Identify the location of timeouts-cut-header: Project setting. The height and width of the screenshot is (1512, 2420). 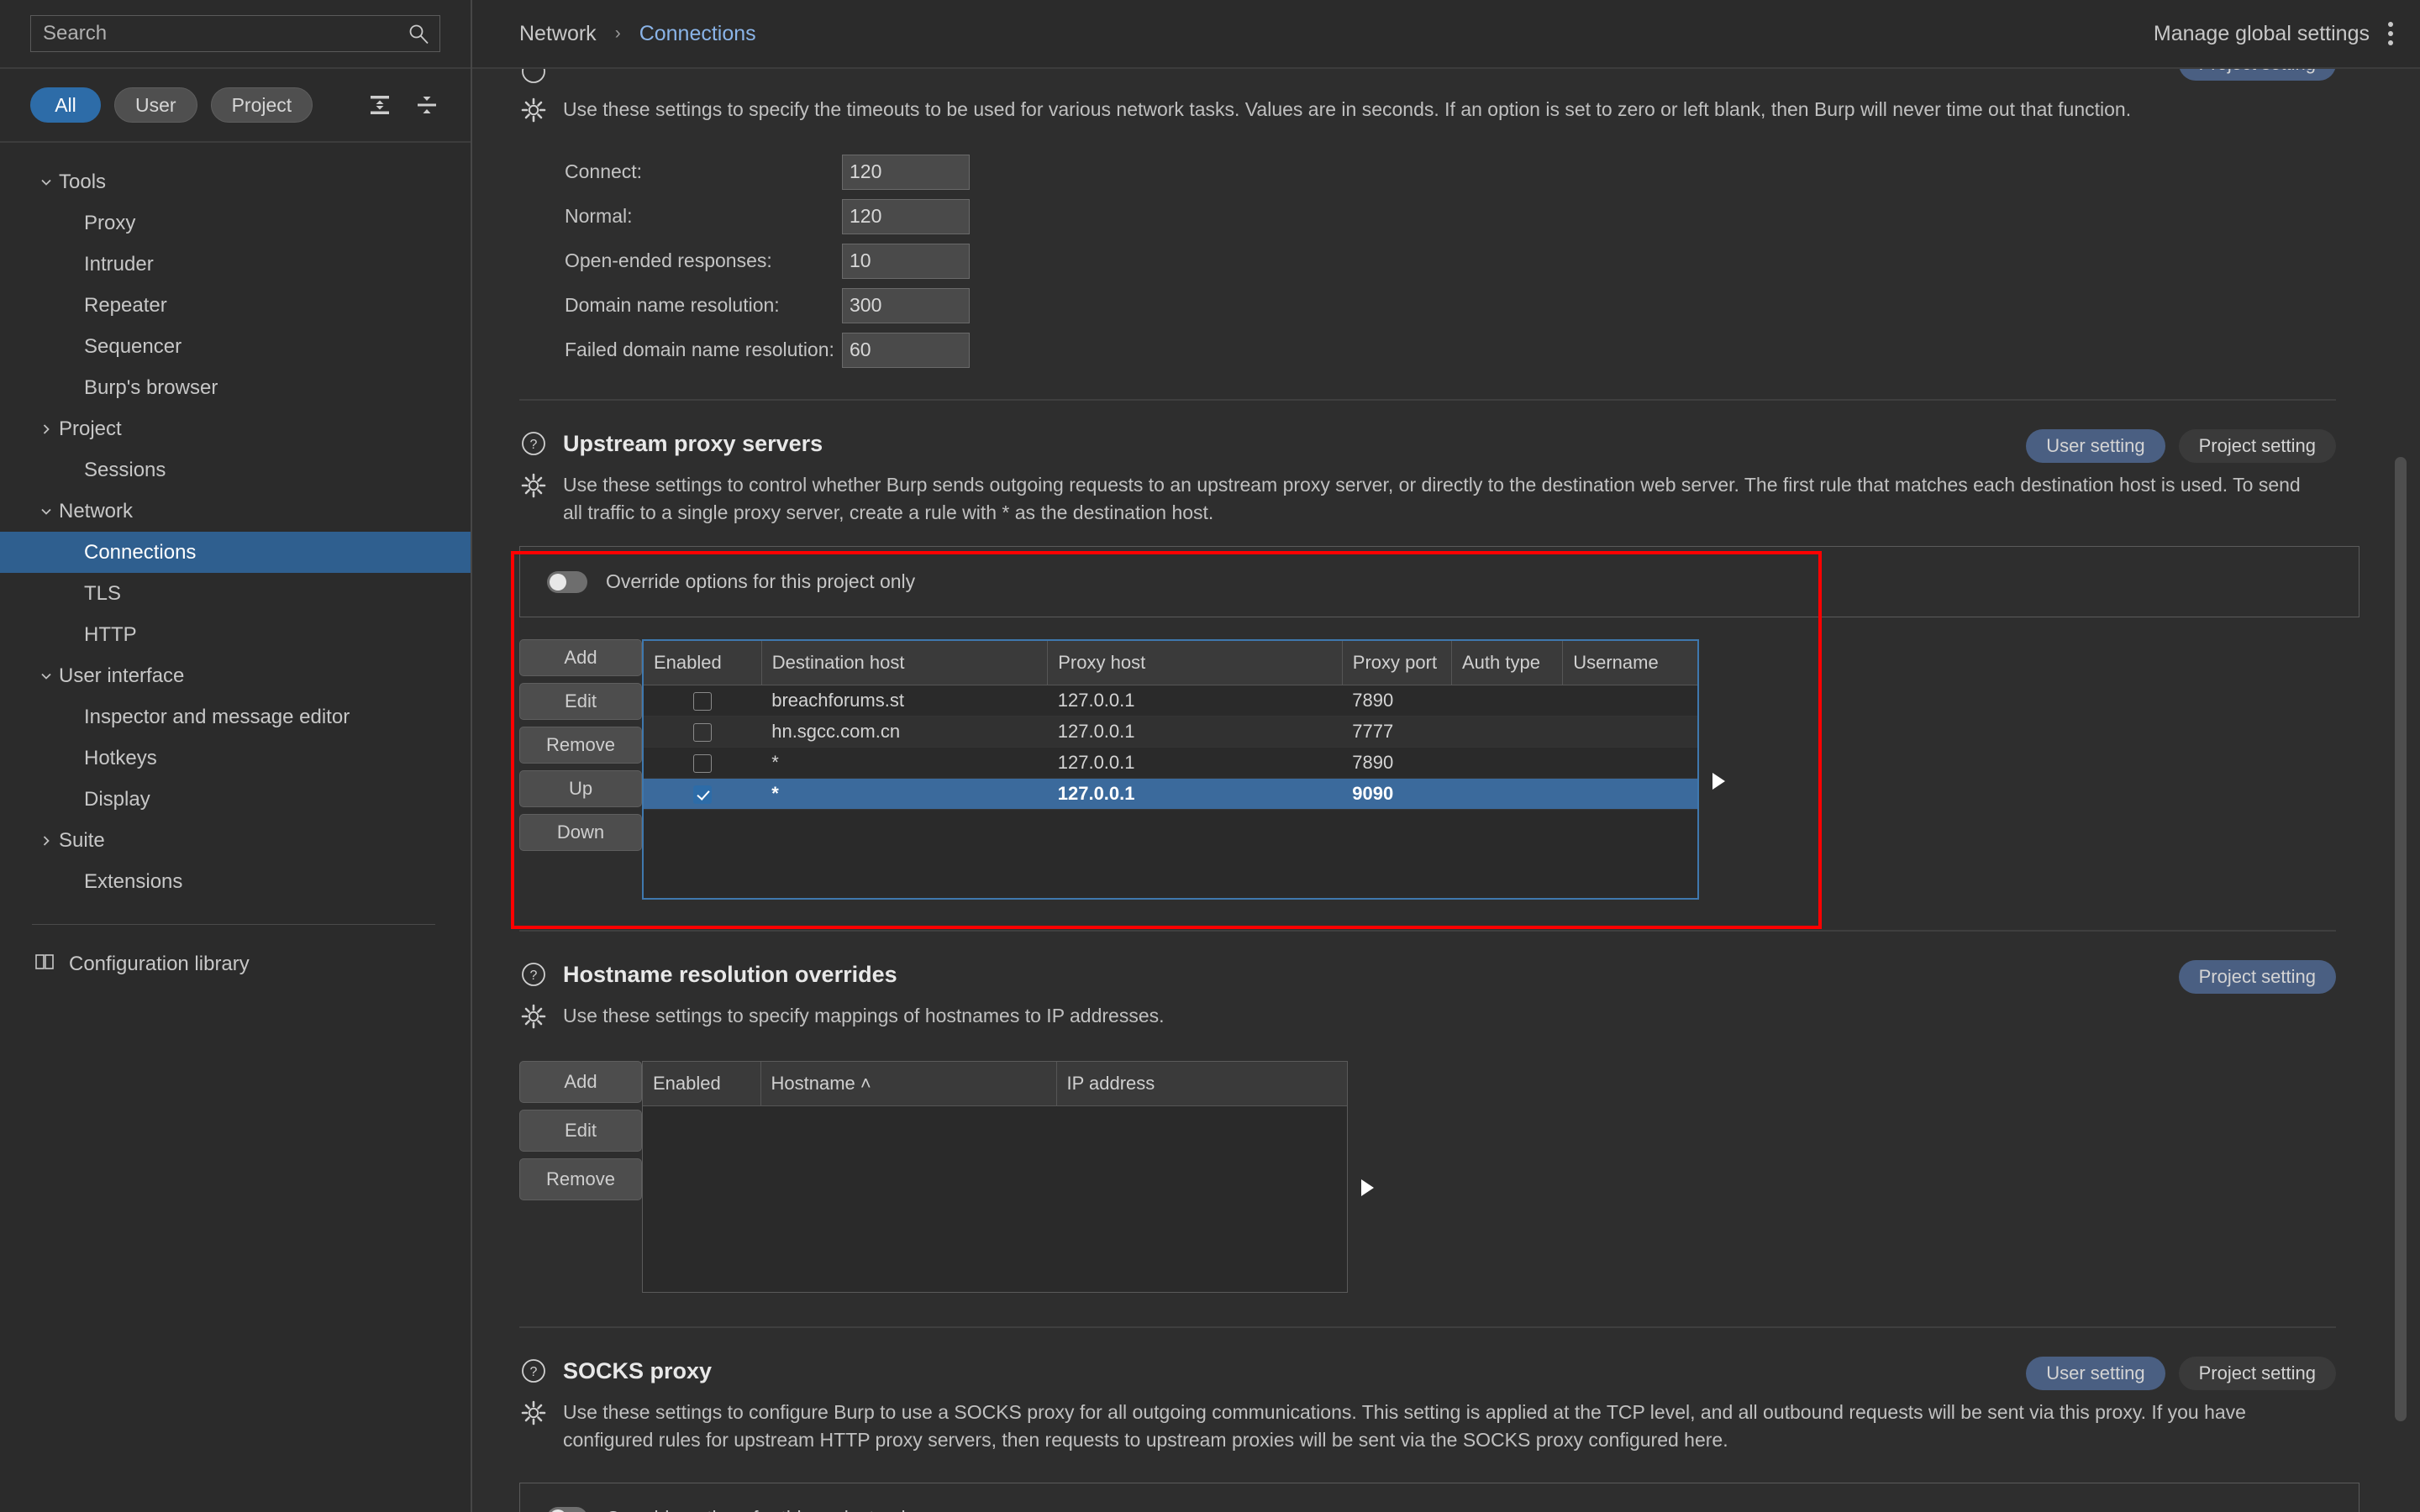
(1427, 78).